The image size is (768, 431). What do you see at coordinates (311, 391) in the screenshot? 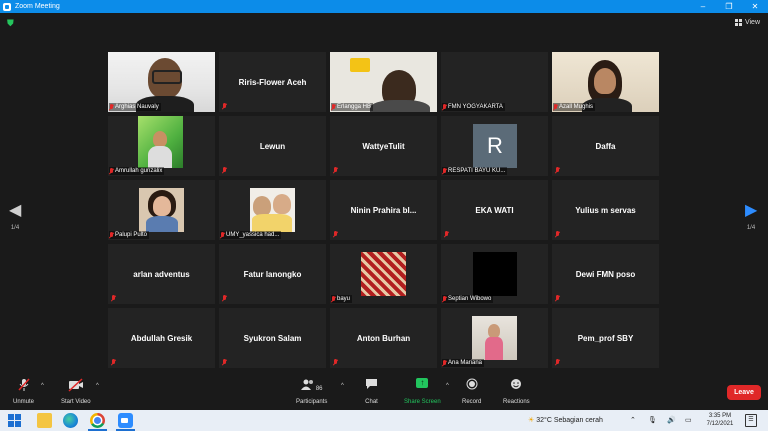
I see `participants-button: 86 Participants` at bounding box center [311, 391].